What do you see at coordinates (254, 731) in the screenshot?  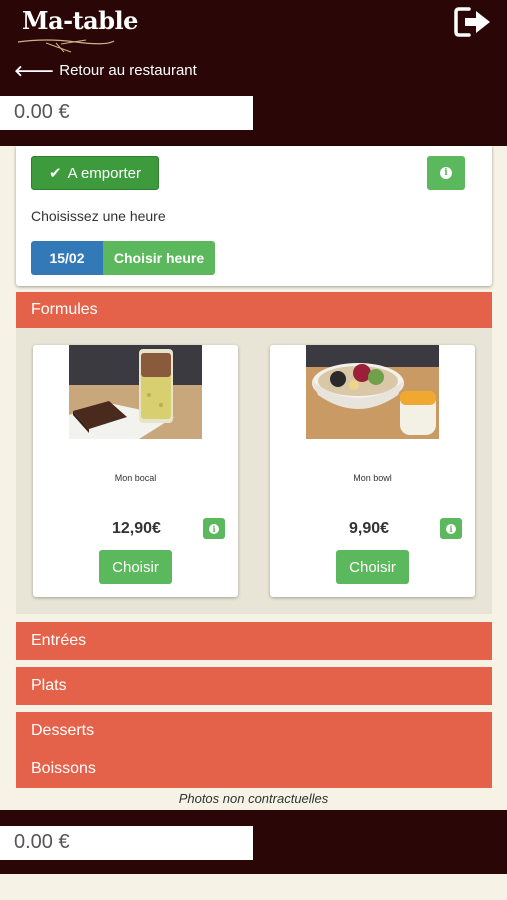 I see `category-desserts: Desserts` at bounding box center [254, 731].